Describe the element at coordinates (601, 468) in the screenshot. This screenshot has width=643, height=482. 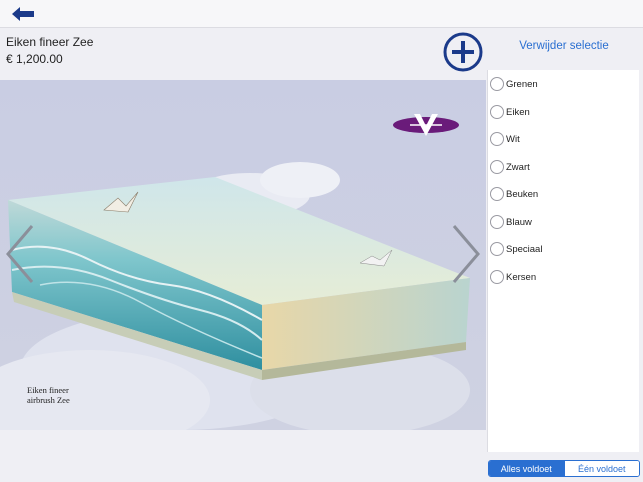
I see `match-one-segment: Één voldoet` at that location.